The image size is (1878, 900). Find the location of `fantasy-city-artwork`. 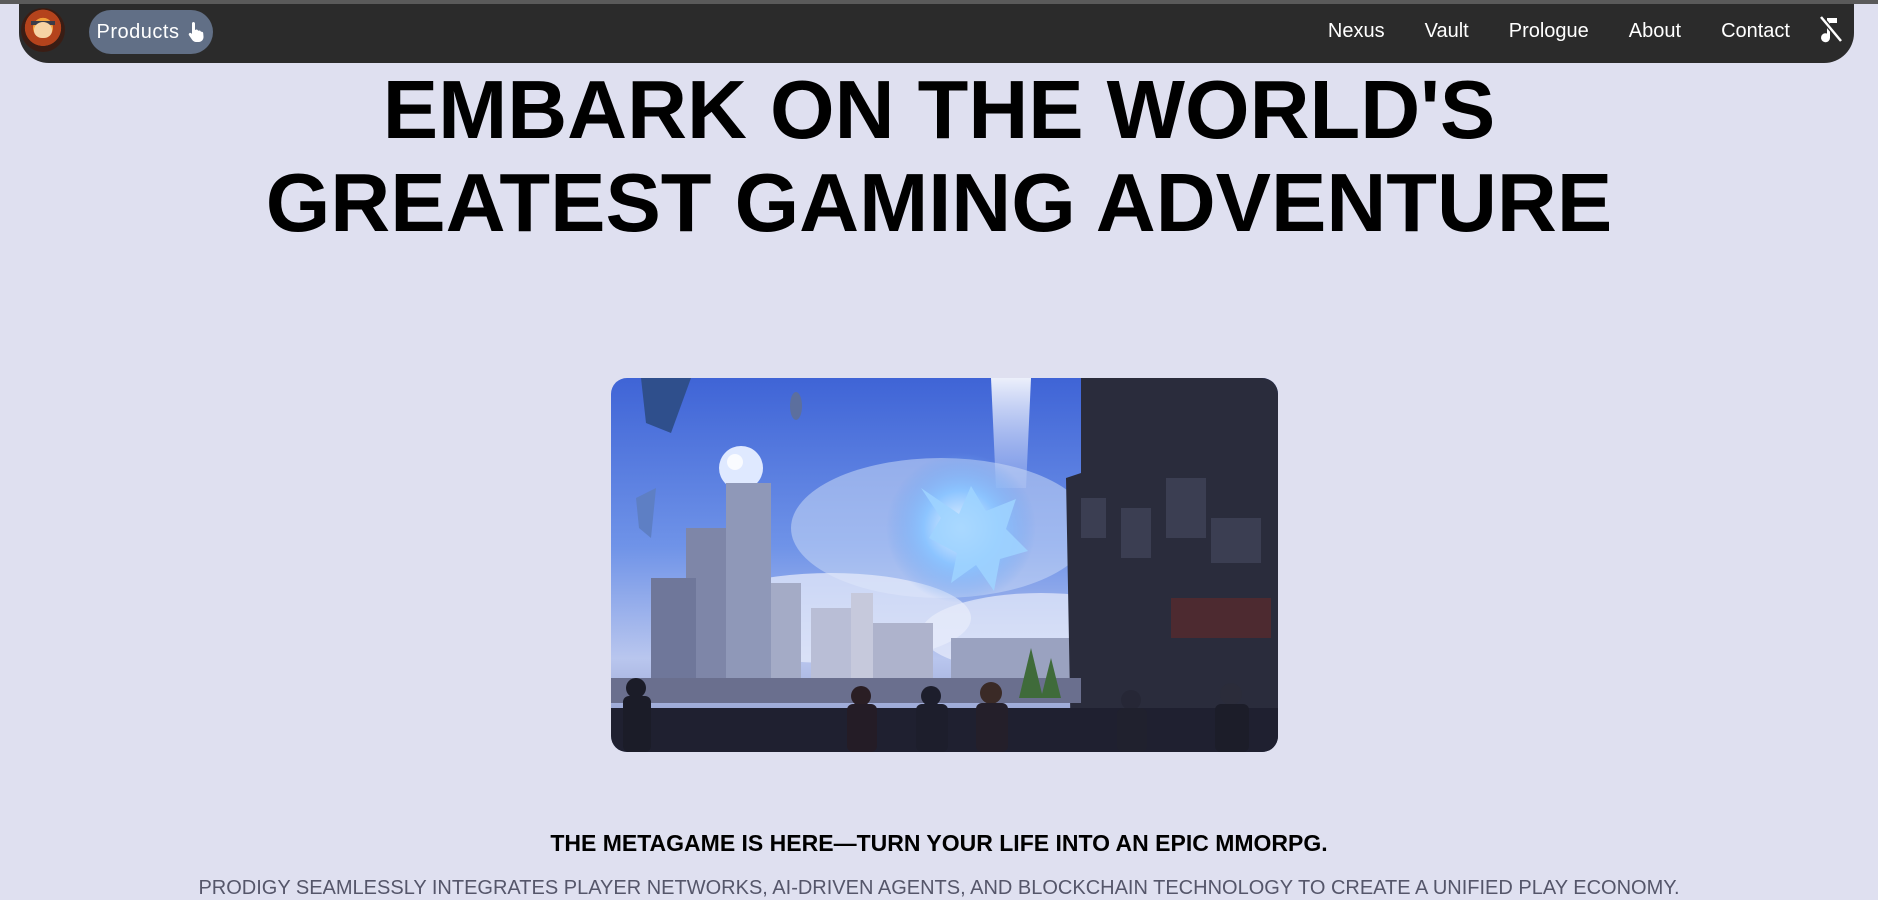

fantasy-city-artwork is located at coordinates (944, 565).